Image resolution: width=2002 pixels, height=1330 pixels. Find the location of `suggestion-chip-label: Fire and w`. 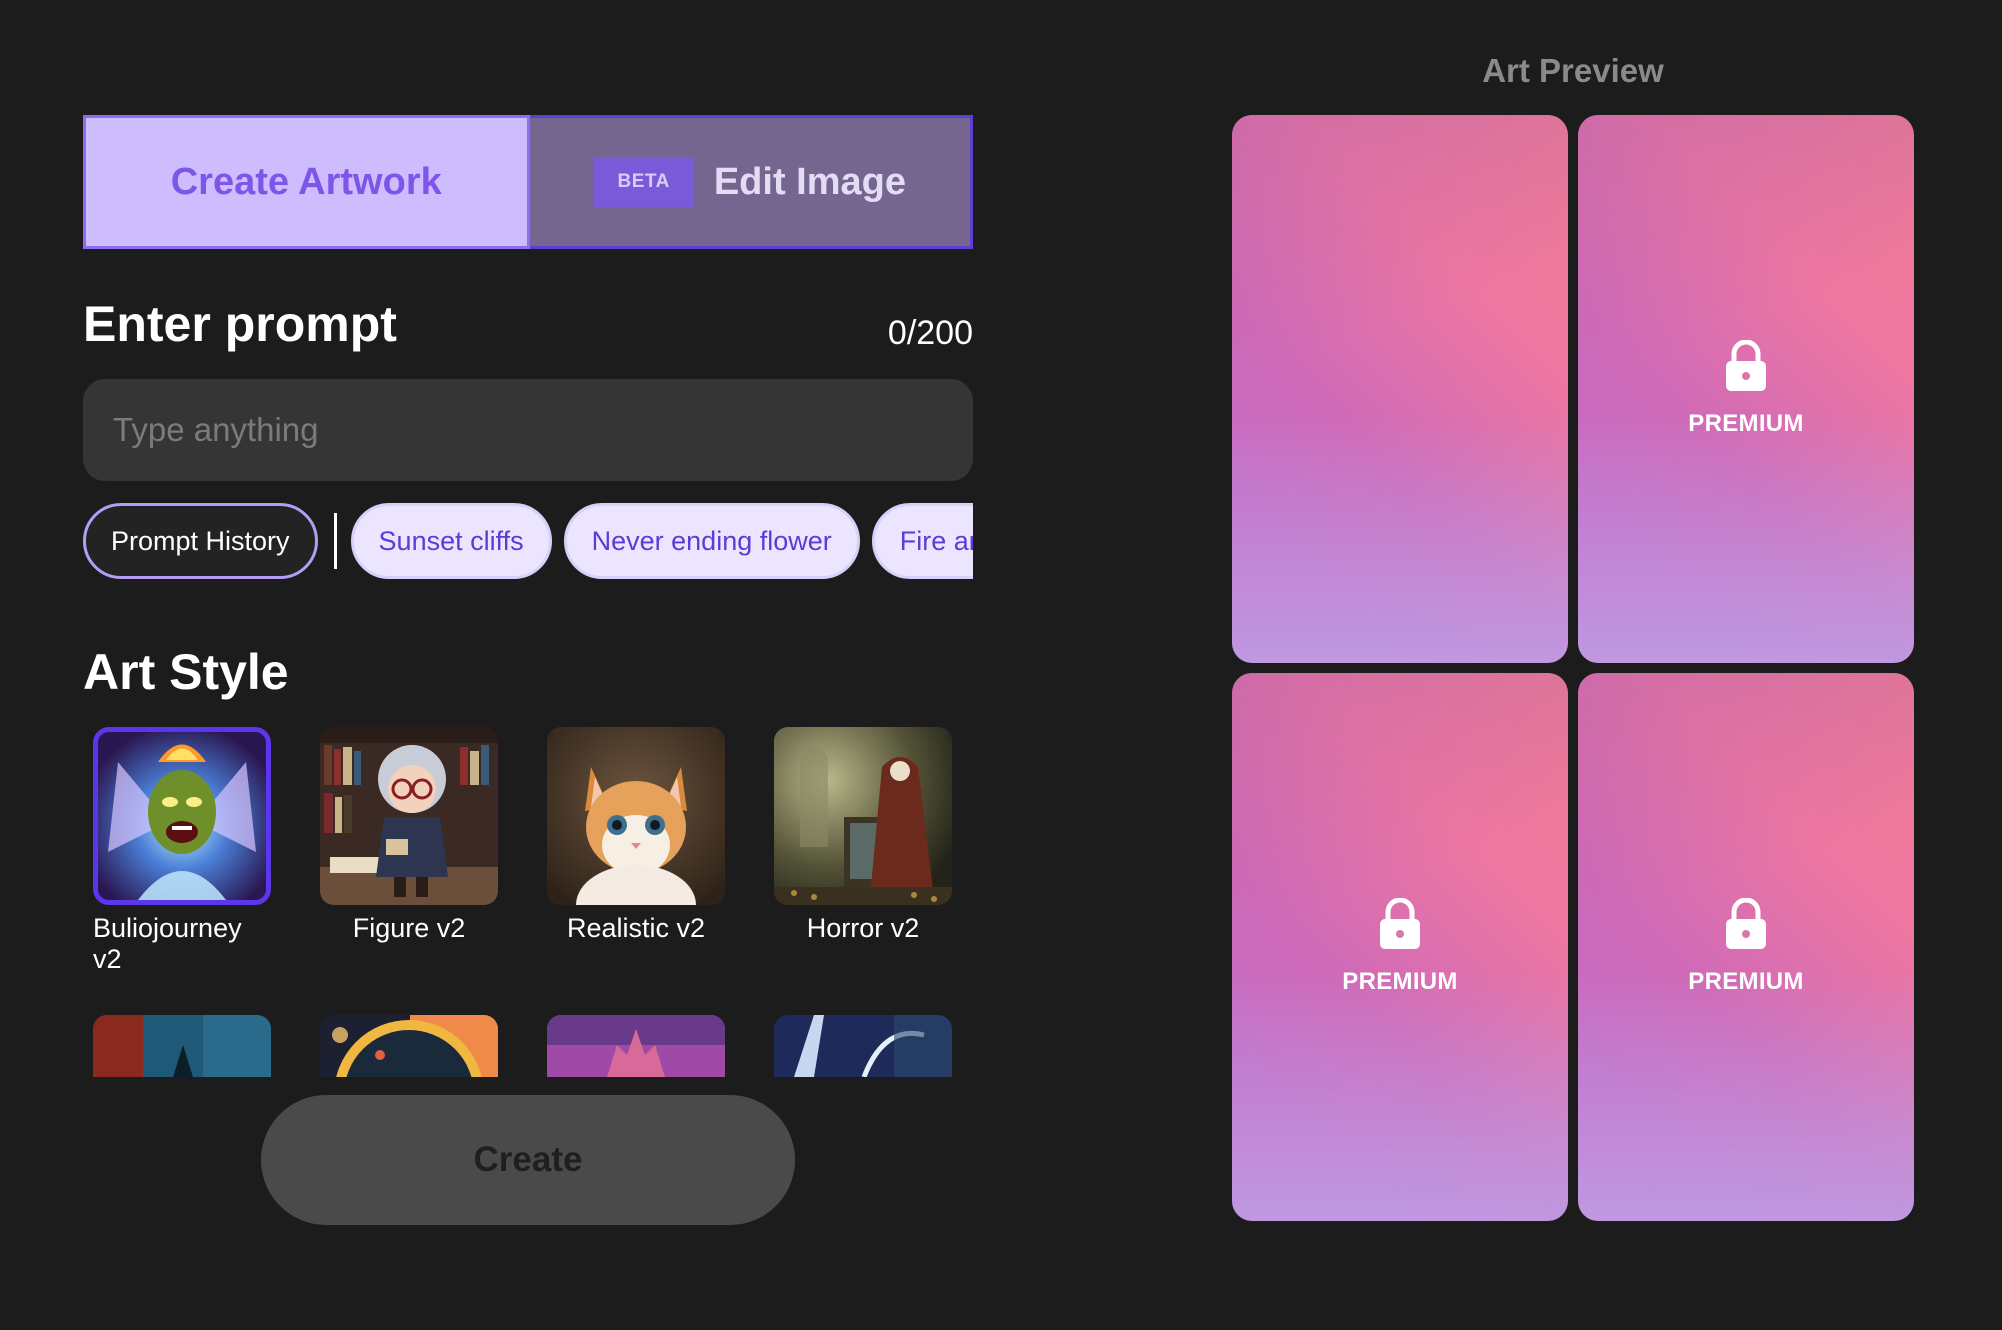

suggestion-chip-label: Fire and w is located at coordinates (936, 540).